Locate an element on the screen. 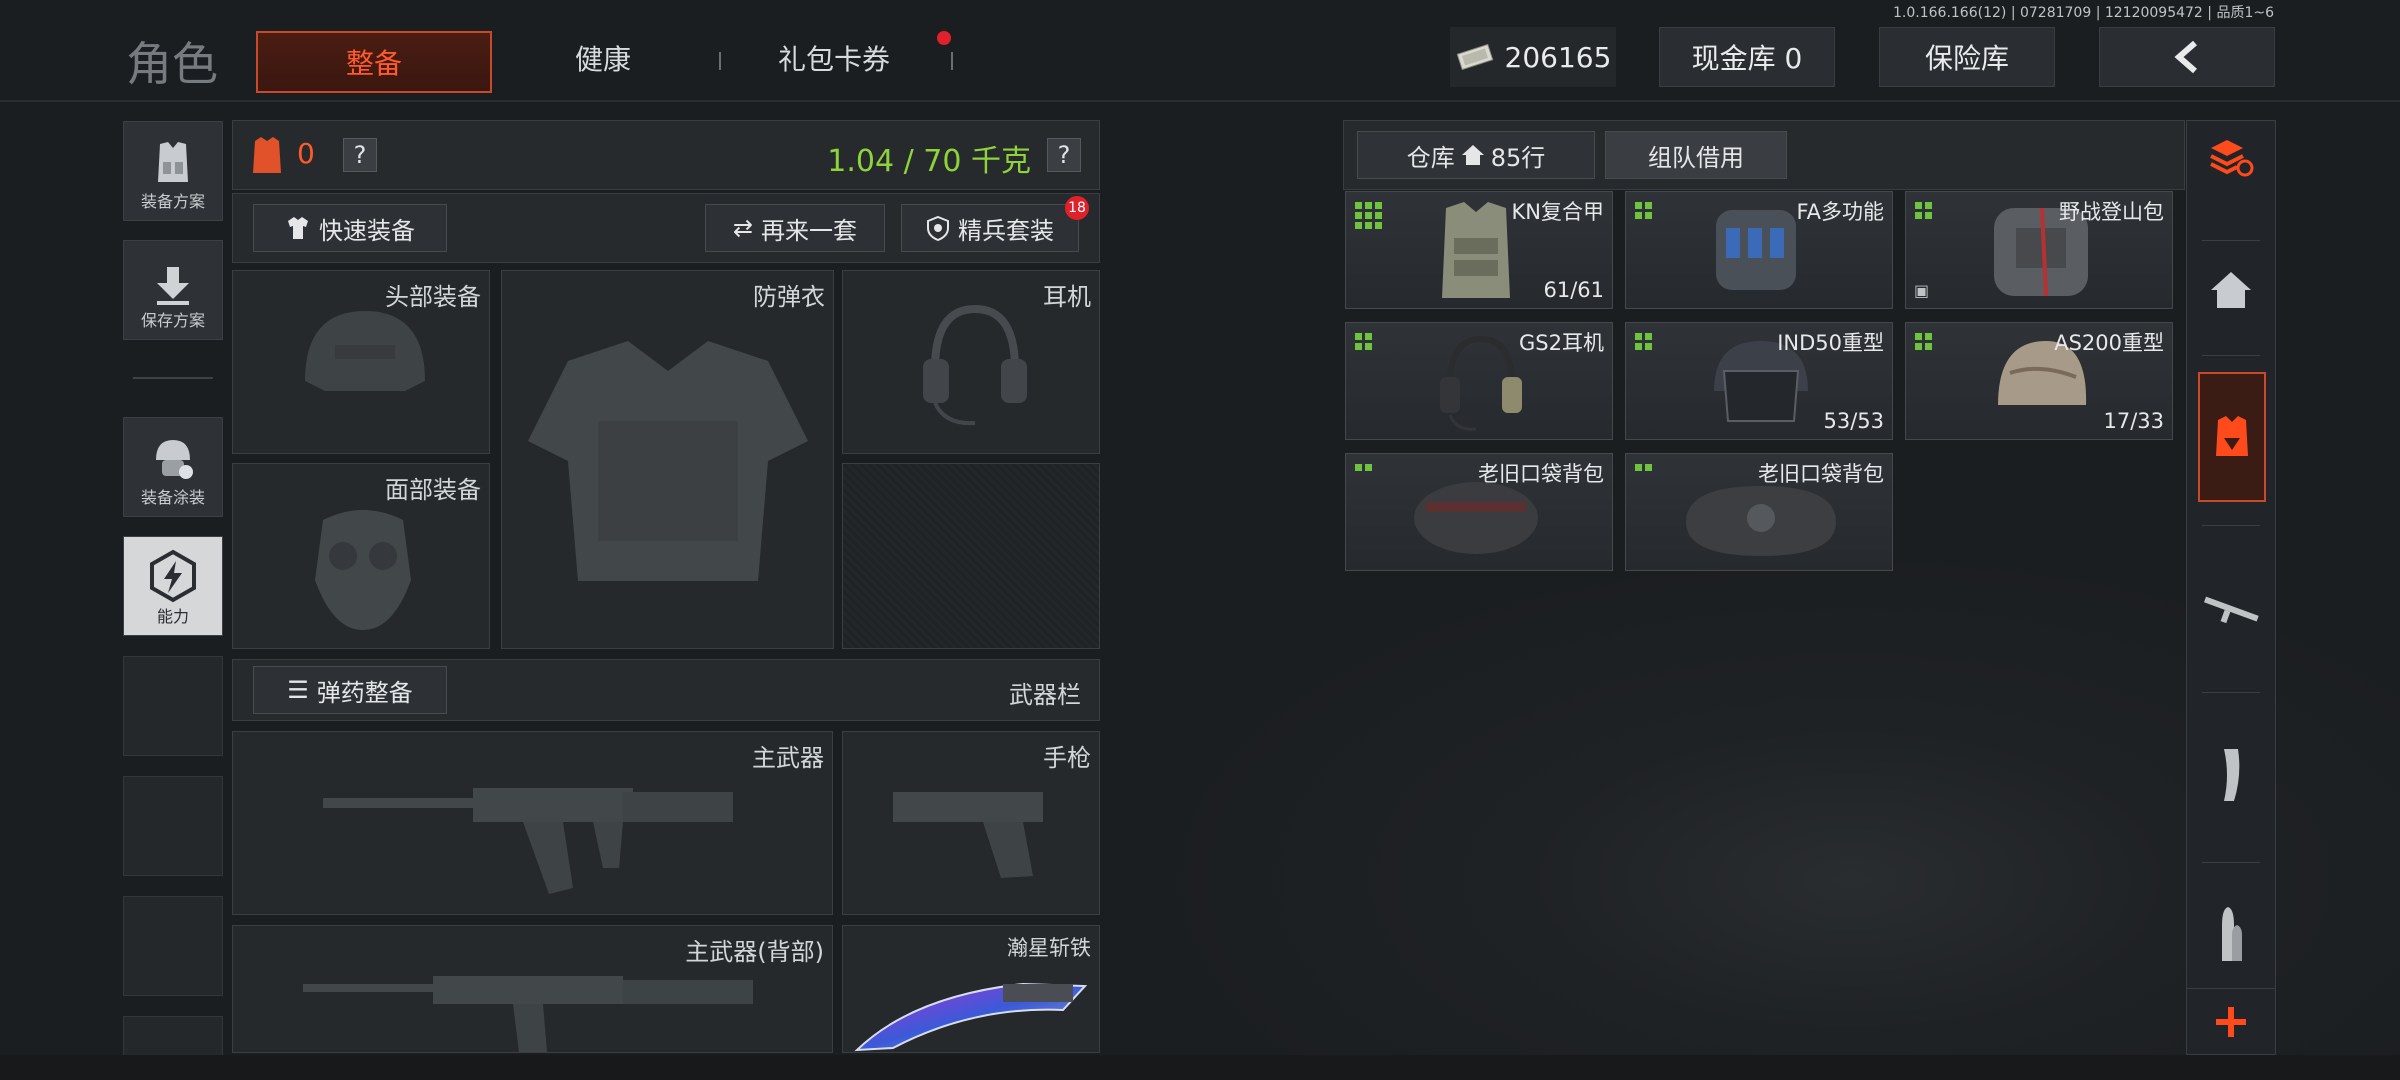  save-plan-button: 保存方案 is located at coordinates (173, 290).